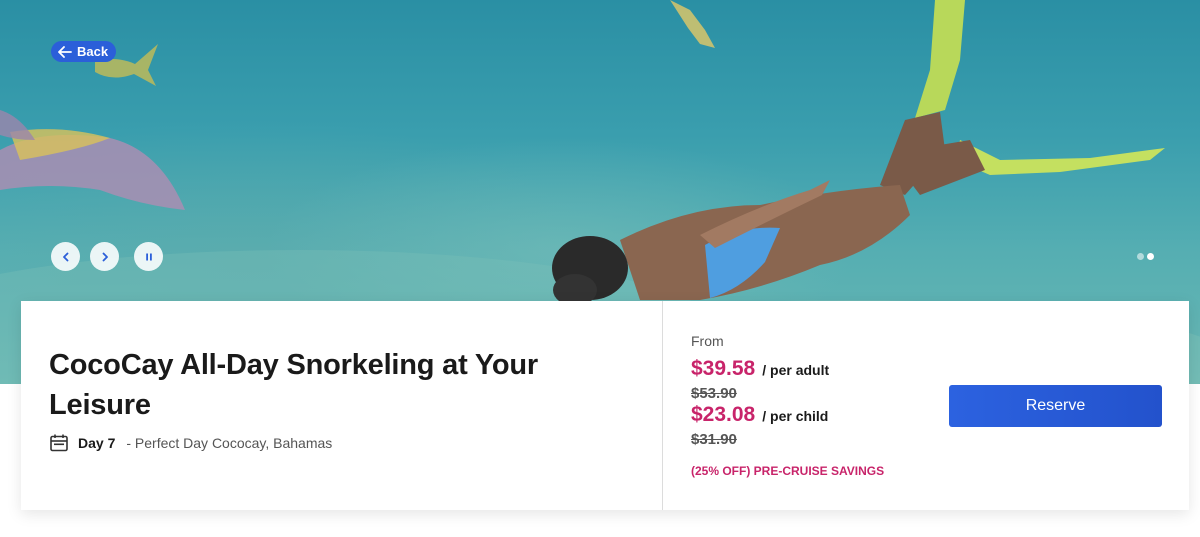  I want to click on carousel-pause-button, so click(148, 256).